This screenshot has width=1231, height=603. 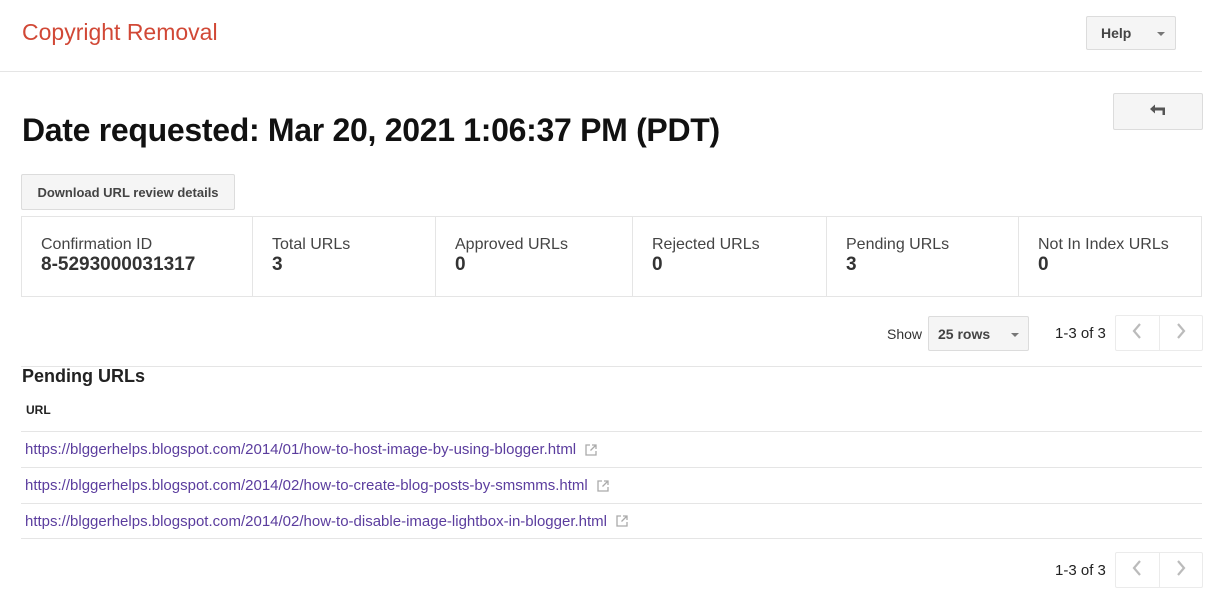 I want to click on reply-arrow-icon, so click(x=1158, y=112).